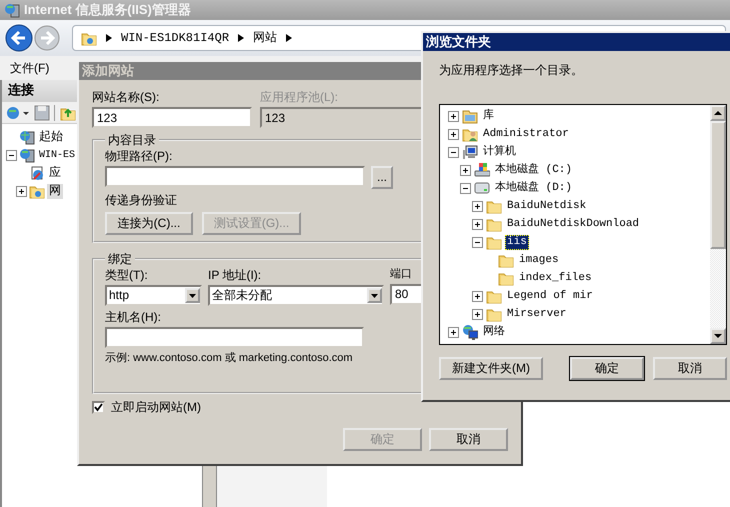  I want to click on field-label: 端口, so click(401, 275).